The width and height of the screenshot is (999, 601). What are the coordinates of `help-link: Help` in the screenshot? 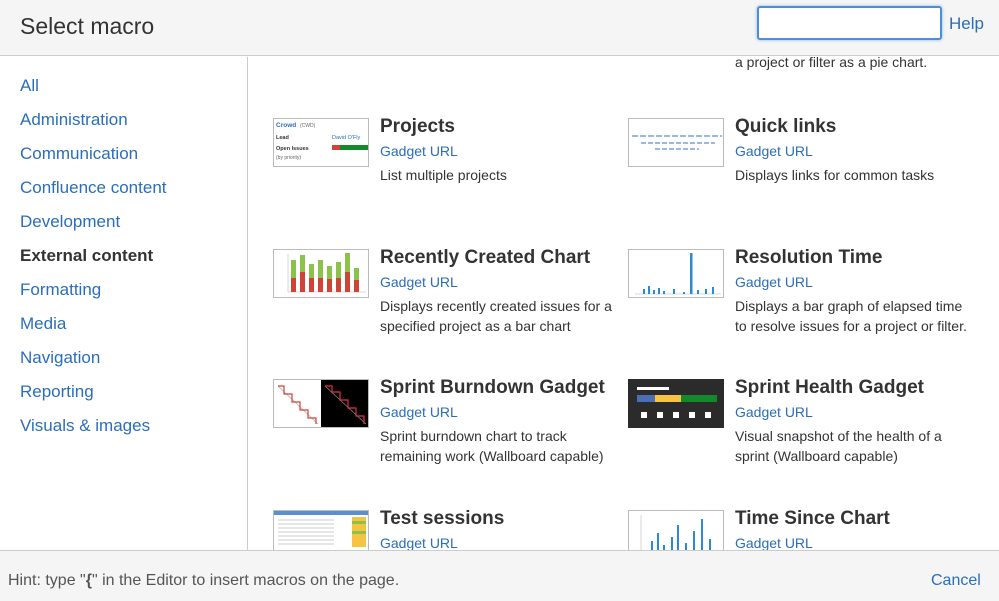 It's located at (966, 24).